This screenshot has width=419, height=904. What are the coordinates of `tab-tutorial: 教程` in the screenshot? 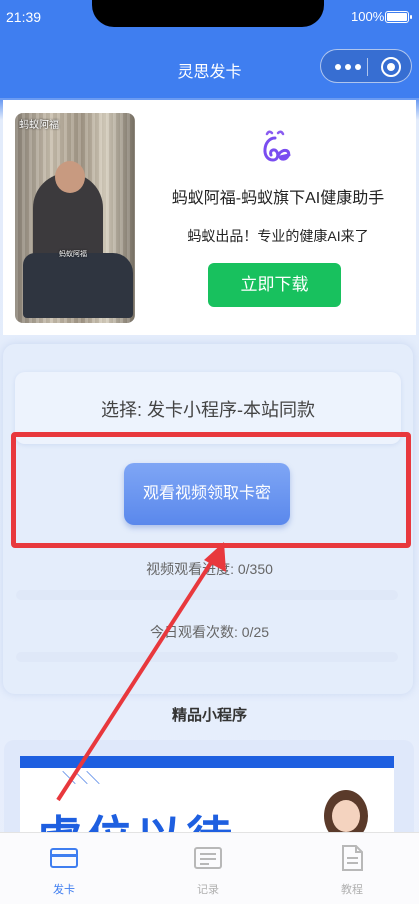 It's located at (352, 869).